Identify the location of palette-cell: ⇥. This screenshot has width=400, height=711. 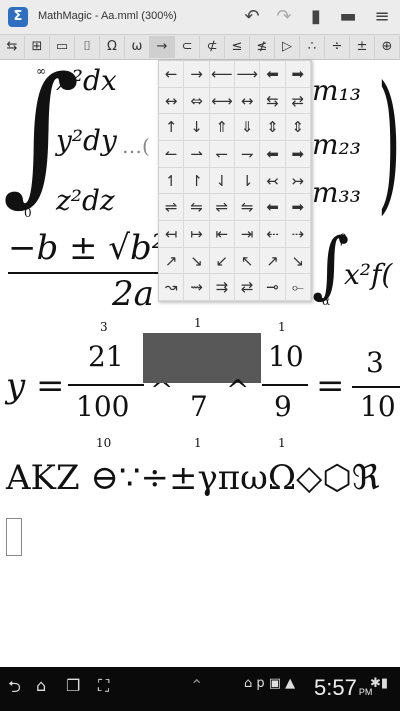
(248, 234).